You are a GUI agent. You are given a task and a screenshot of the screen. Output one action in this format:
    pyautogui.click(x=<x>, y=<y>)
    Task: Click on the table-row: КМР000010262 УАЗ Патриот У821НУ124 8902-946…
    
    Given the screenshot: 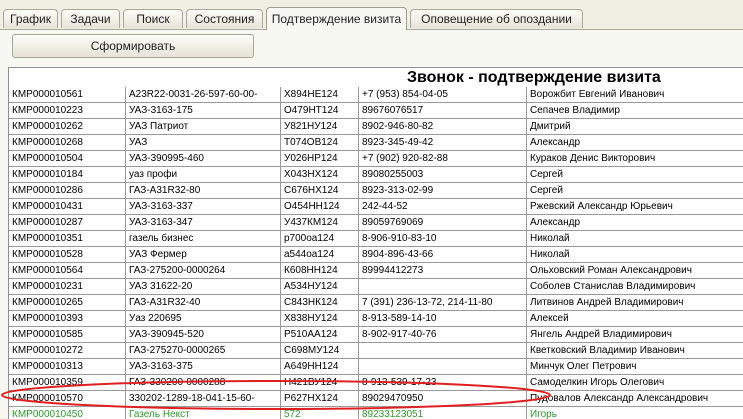 What is the action you would take?
    pyautogui.click(x=376, y=127)
    